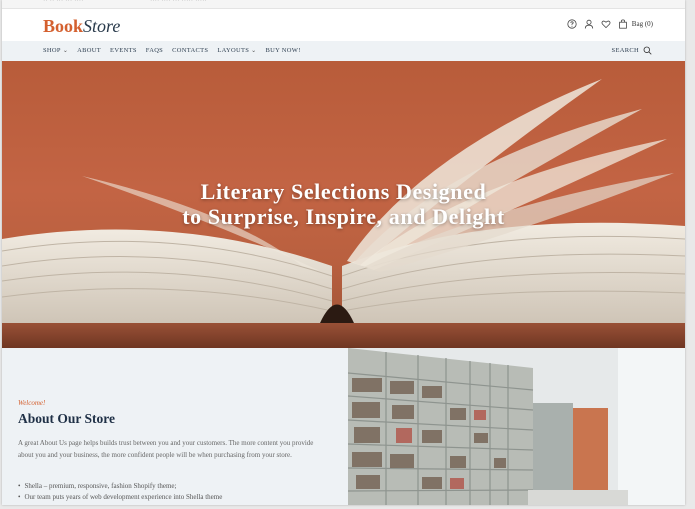 This screenshot has height=509, width=695. I want to click on nav-item-label: CONTACTS, so click(190, 50).